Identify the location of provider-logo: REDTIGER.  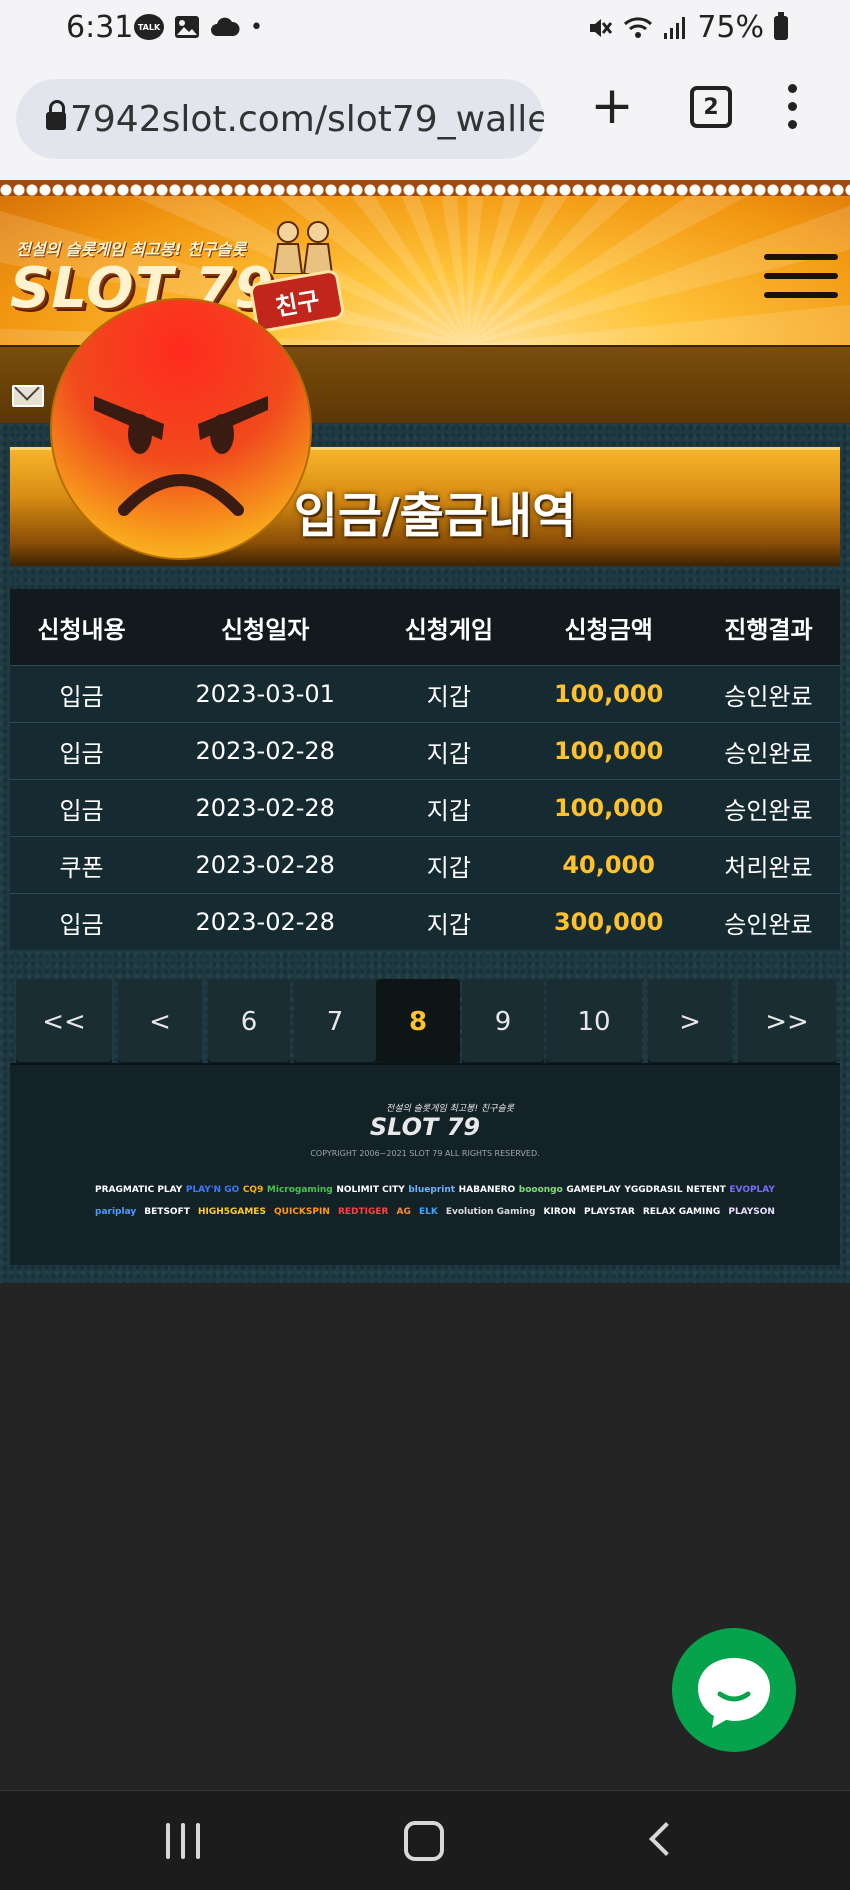
(363, 1212).